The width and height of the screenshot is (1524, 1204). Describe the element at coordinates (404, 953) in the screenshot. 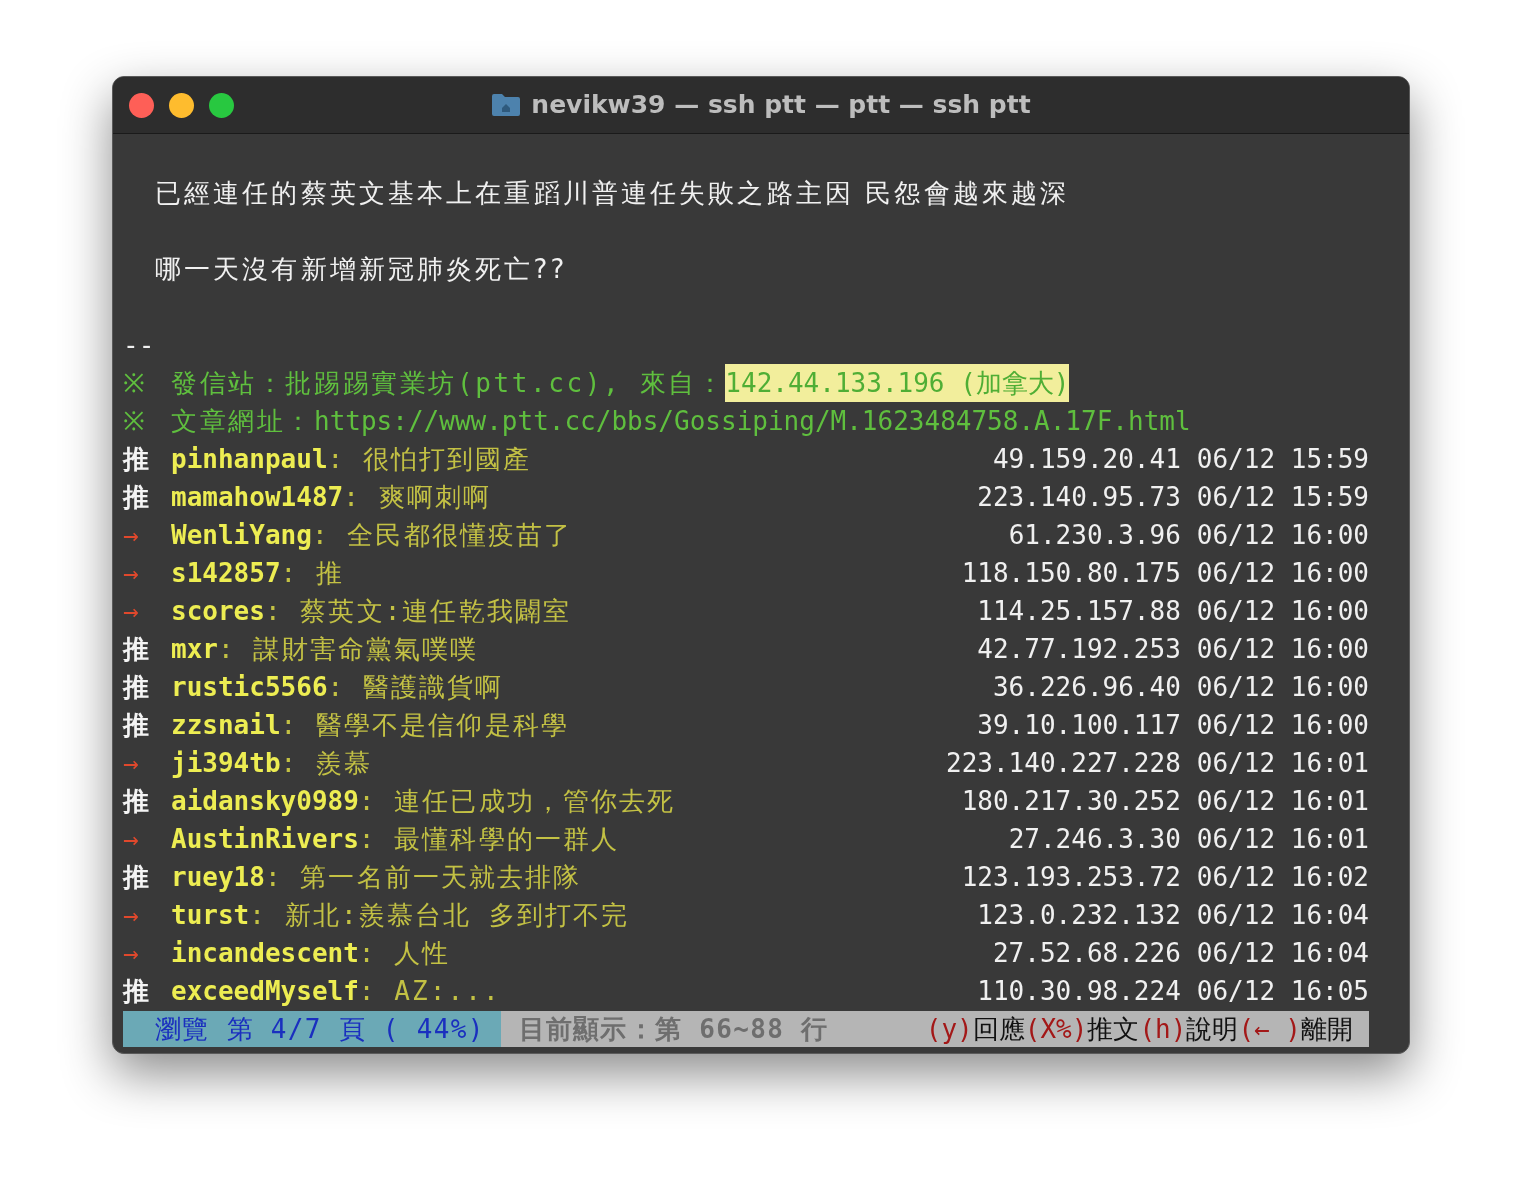

I see `comment-text: : 人性` at that location.